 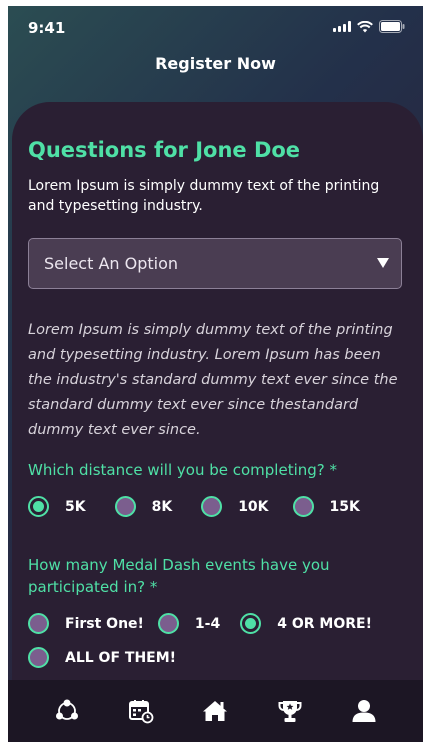 What do you see at coordinates (251, 623) in the screenshot?
I see `radio-4-or-more-selected-icon` at bounding box center [251, 623].